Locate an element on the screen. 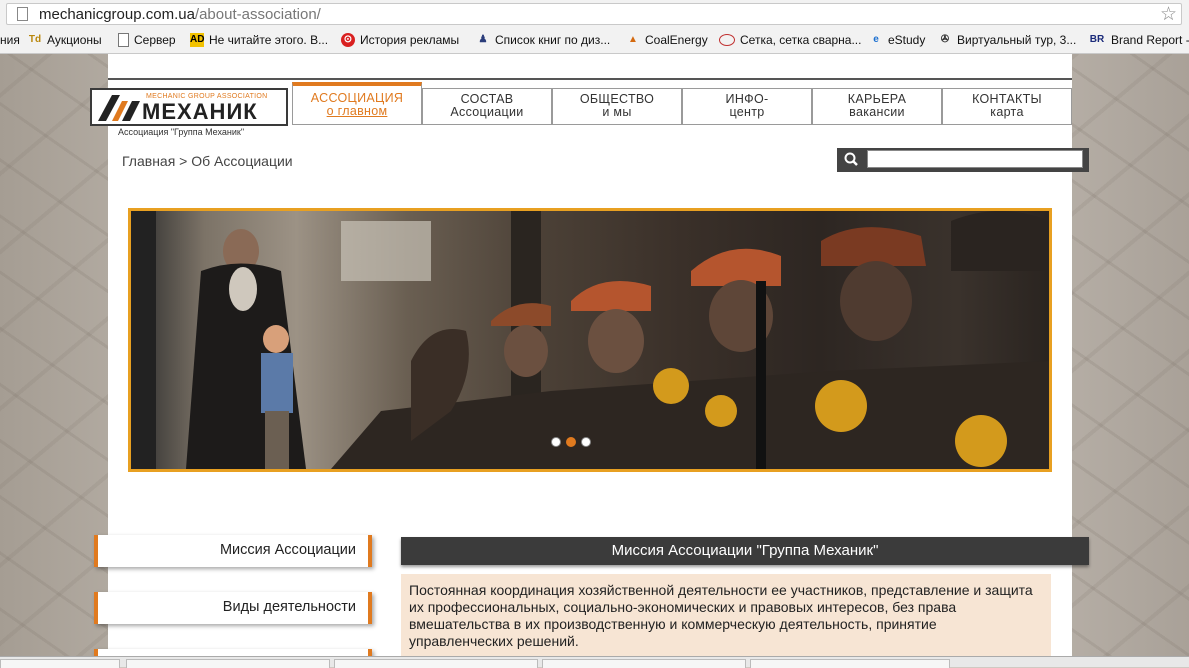 This screenshot has width=1189, height=668. user-icon: ♟ is located at coordinates (483, 39).